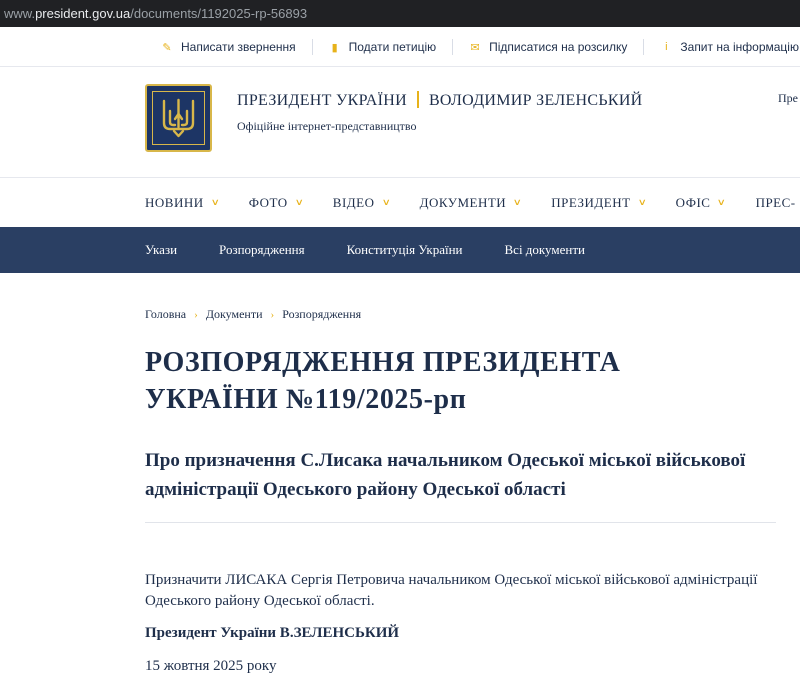 This screenshot has width=800, height=690. I want to click on subscribe-label: Підписатися на розсилку, so click(558, 47).